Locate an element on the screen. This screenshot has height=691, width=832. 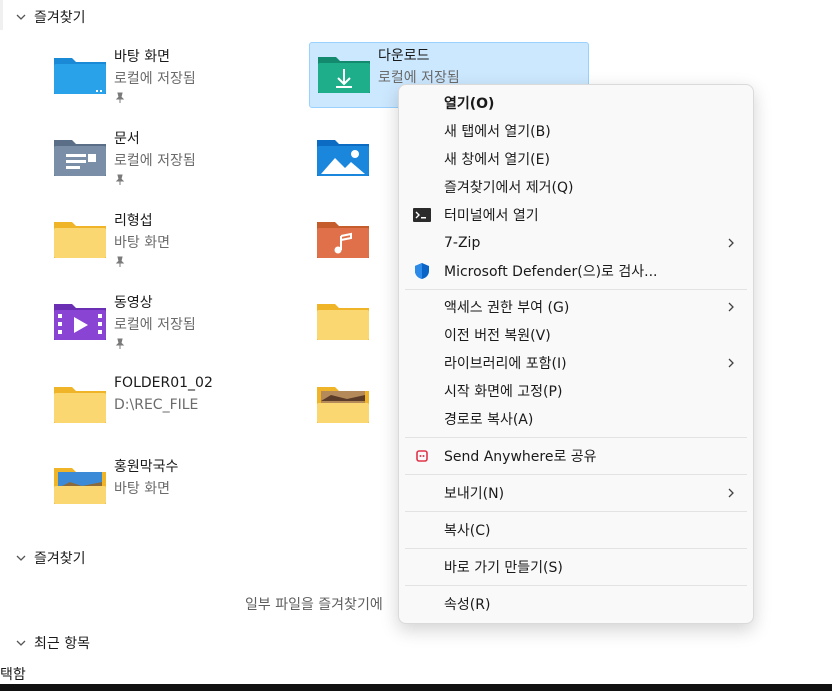
send-anywhere-icon is located at coordinates (422, 456).